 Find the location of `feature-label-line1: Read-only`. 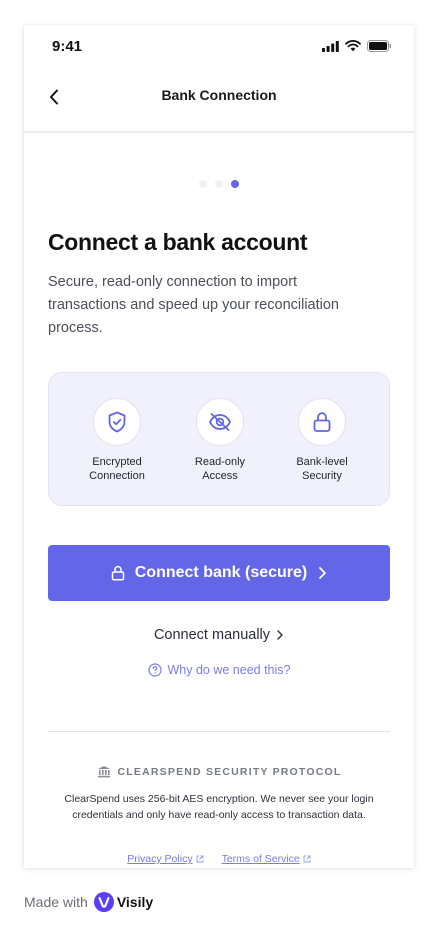

feature-label-line1: Read-only is located at coordinates (220, 462).